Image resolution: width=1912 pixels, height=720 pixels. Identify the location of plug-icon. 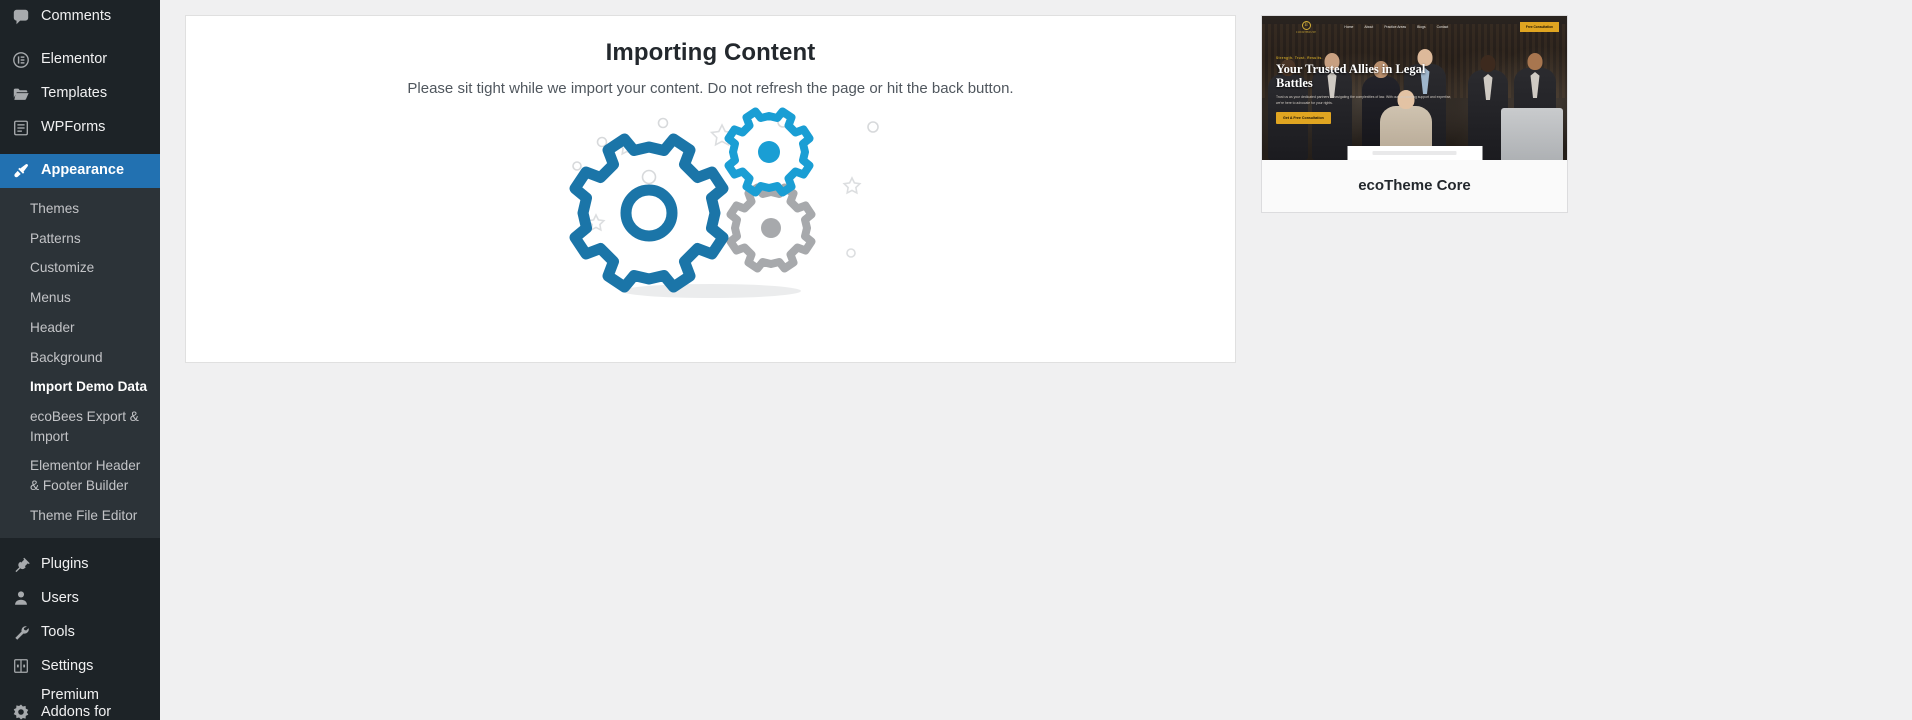
(21, 564).